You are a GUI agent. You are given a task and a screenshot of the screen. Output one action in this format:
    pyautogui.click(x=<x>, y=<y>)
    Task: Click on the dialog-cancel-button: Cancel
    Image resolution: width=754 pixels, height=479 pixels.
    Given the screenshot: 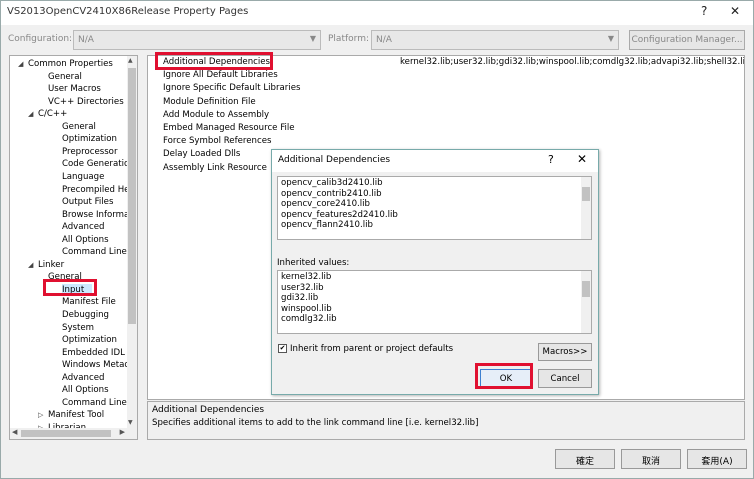 What is the action you would take?
    pyautogui.click(x=565, y=378)
    